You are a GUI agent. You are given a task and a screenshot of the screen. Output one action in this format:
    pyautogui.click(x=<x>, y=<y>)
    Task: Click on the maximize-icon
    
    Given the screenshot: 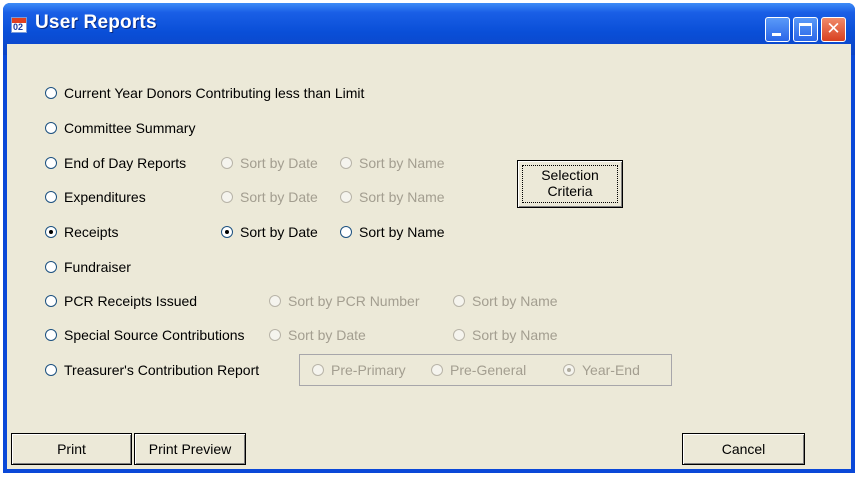 What is the action you would take?
    pyautogui.click(x=805, y=29)
    